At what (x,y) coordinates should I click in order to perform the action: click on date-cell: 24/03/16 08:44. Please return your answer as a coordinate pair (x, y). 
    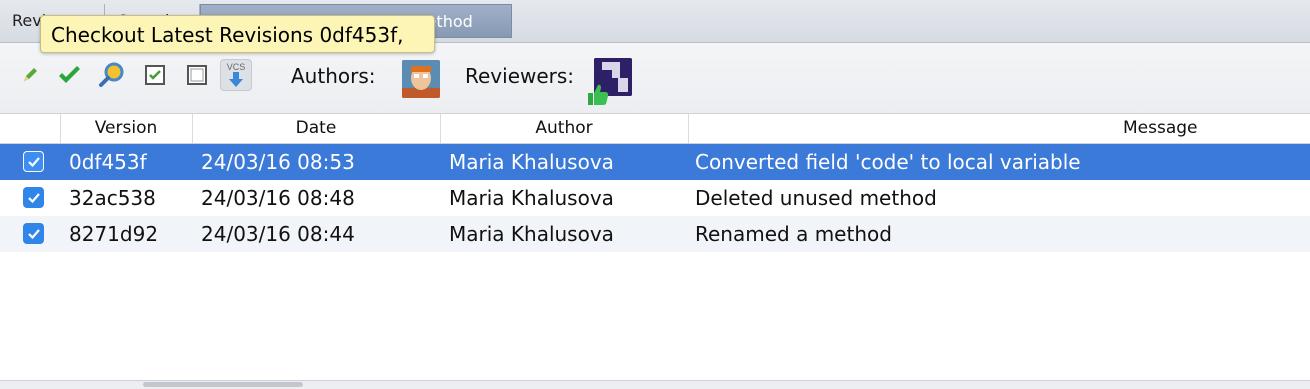
    Looking at the image, I should click on (278, 234).